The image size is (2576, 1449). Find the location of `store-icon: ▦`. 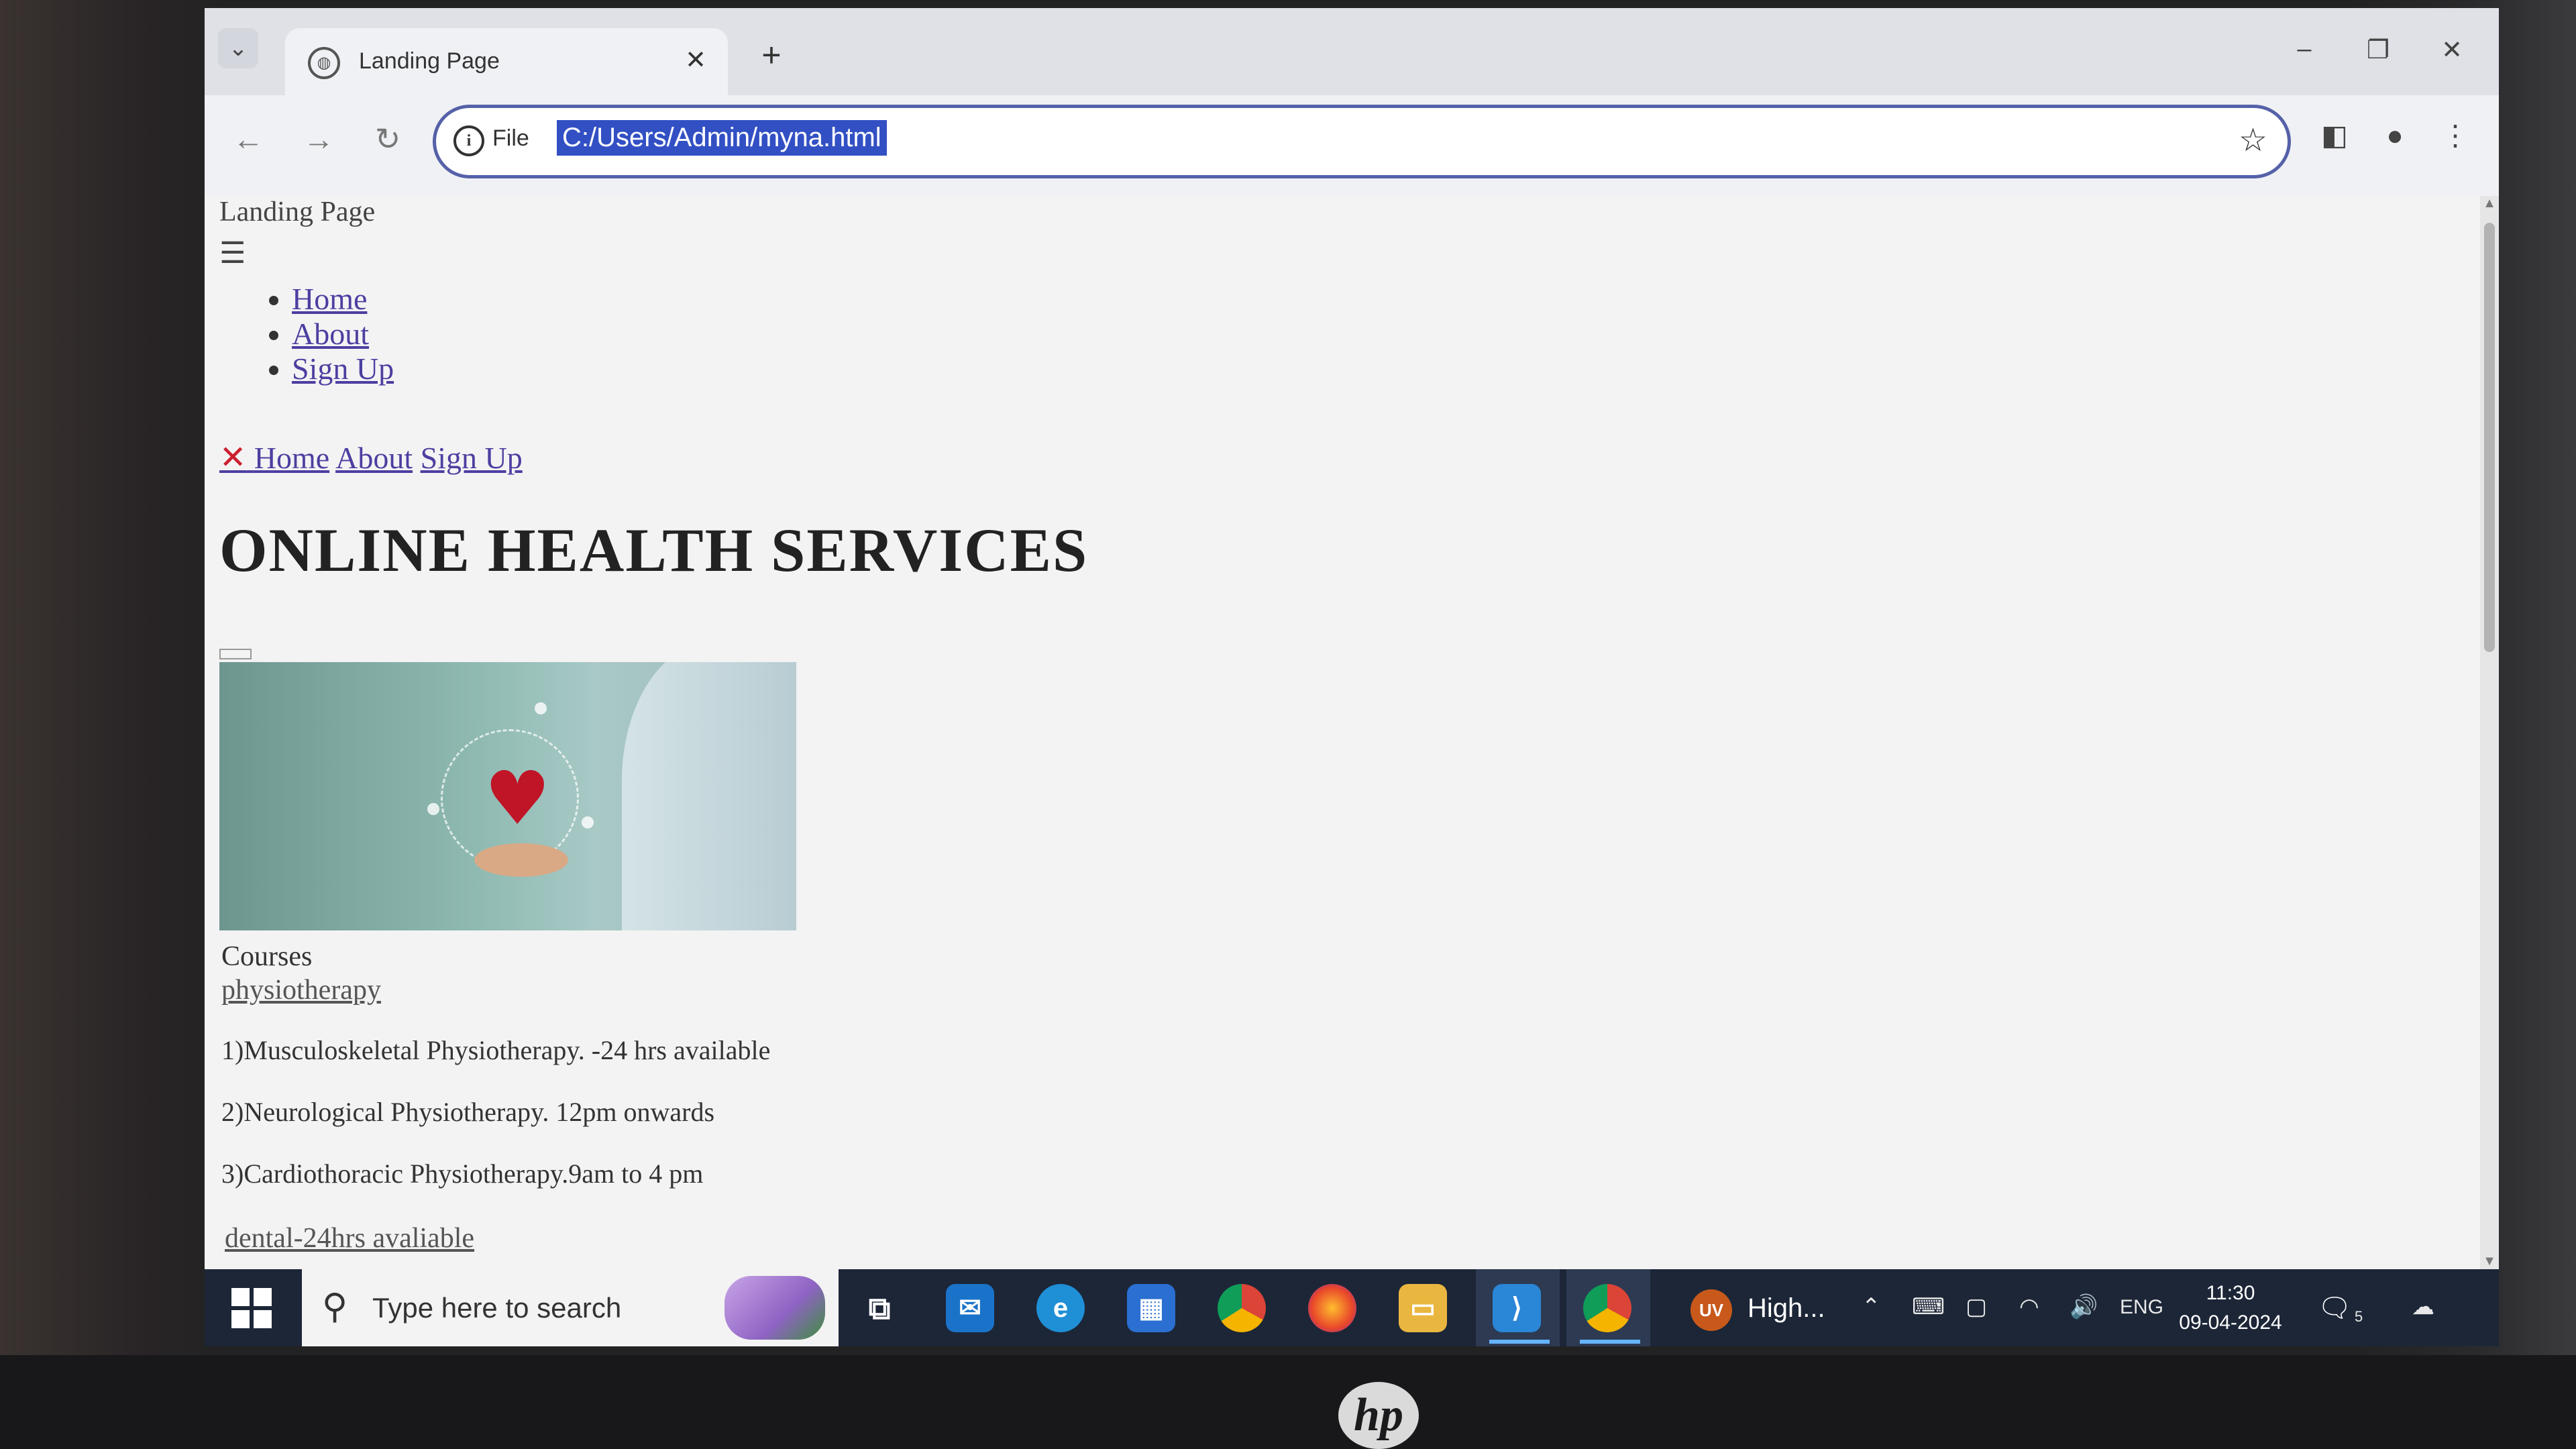

store-icon: ▦ is located at coordinates (1151, 1308).